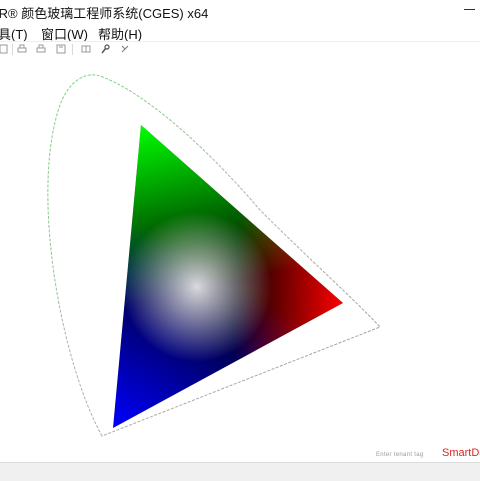 This screenshot has width=480, height=481. What do you see at coordinates (469, 9) in the screenshot?
I see `minimize-icon` at bounding box center [469, 9].